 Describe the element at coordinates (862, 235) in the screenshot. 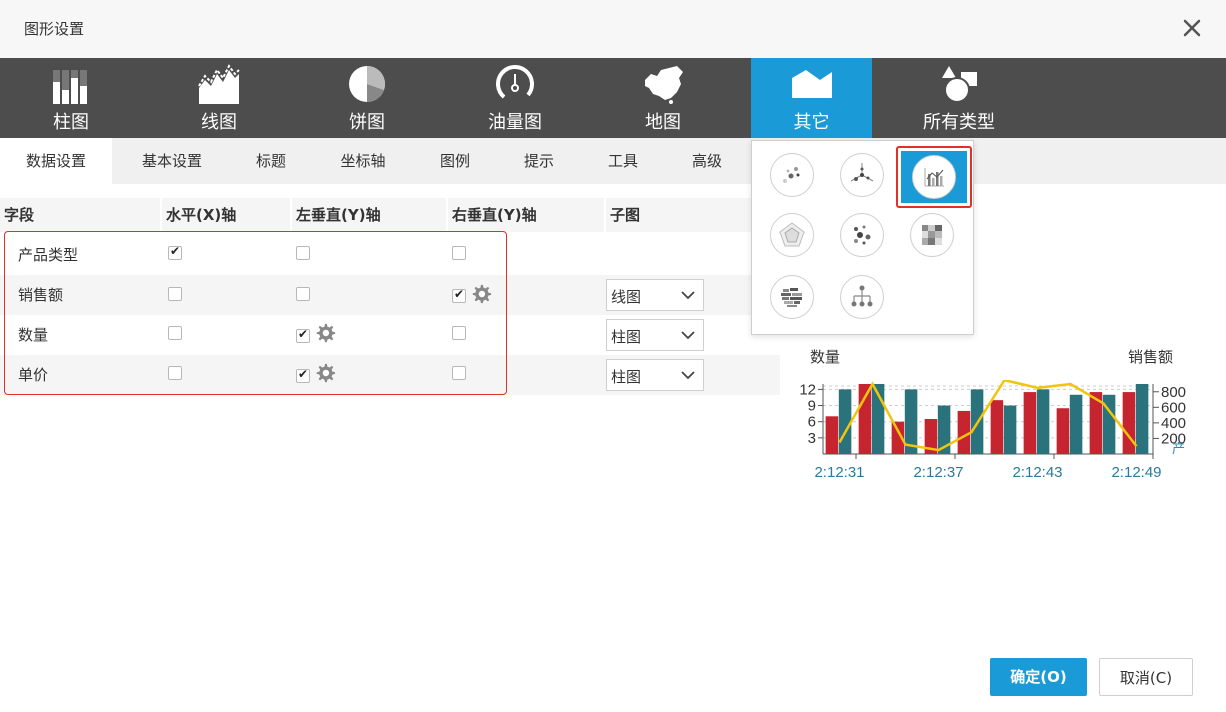

I see `bubble-icon` at that location.